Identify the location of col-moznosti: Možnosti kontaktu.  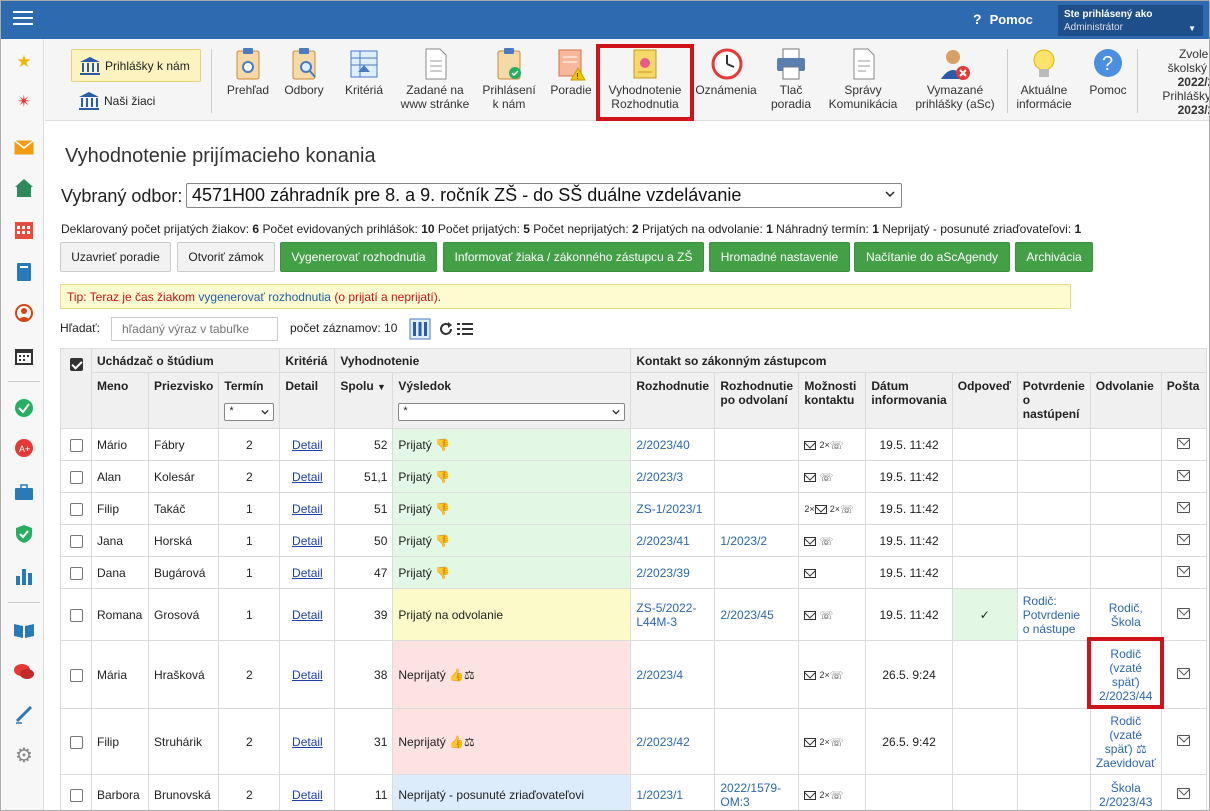
(832, 400).